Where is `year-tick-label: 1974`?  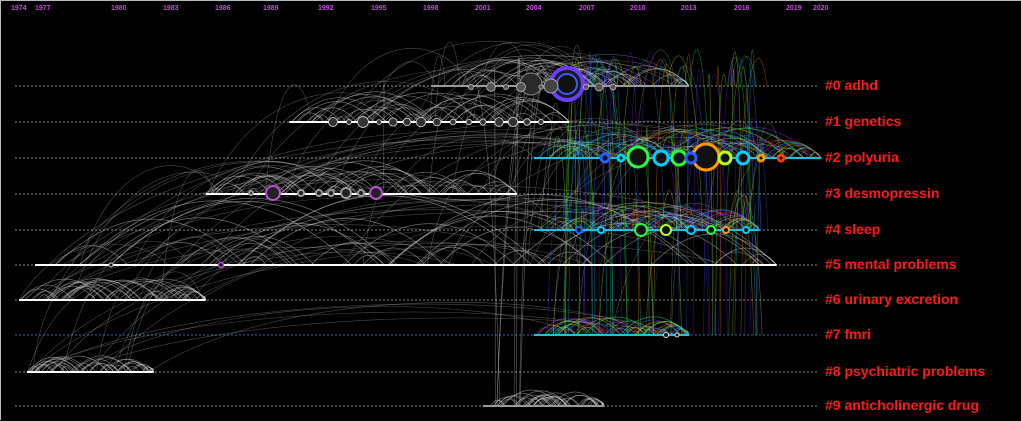
year-tick-label: 1974 is located at coordinates (19, 8).